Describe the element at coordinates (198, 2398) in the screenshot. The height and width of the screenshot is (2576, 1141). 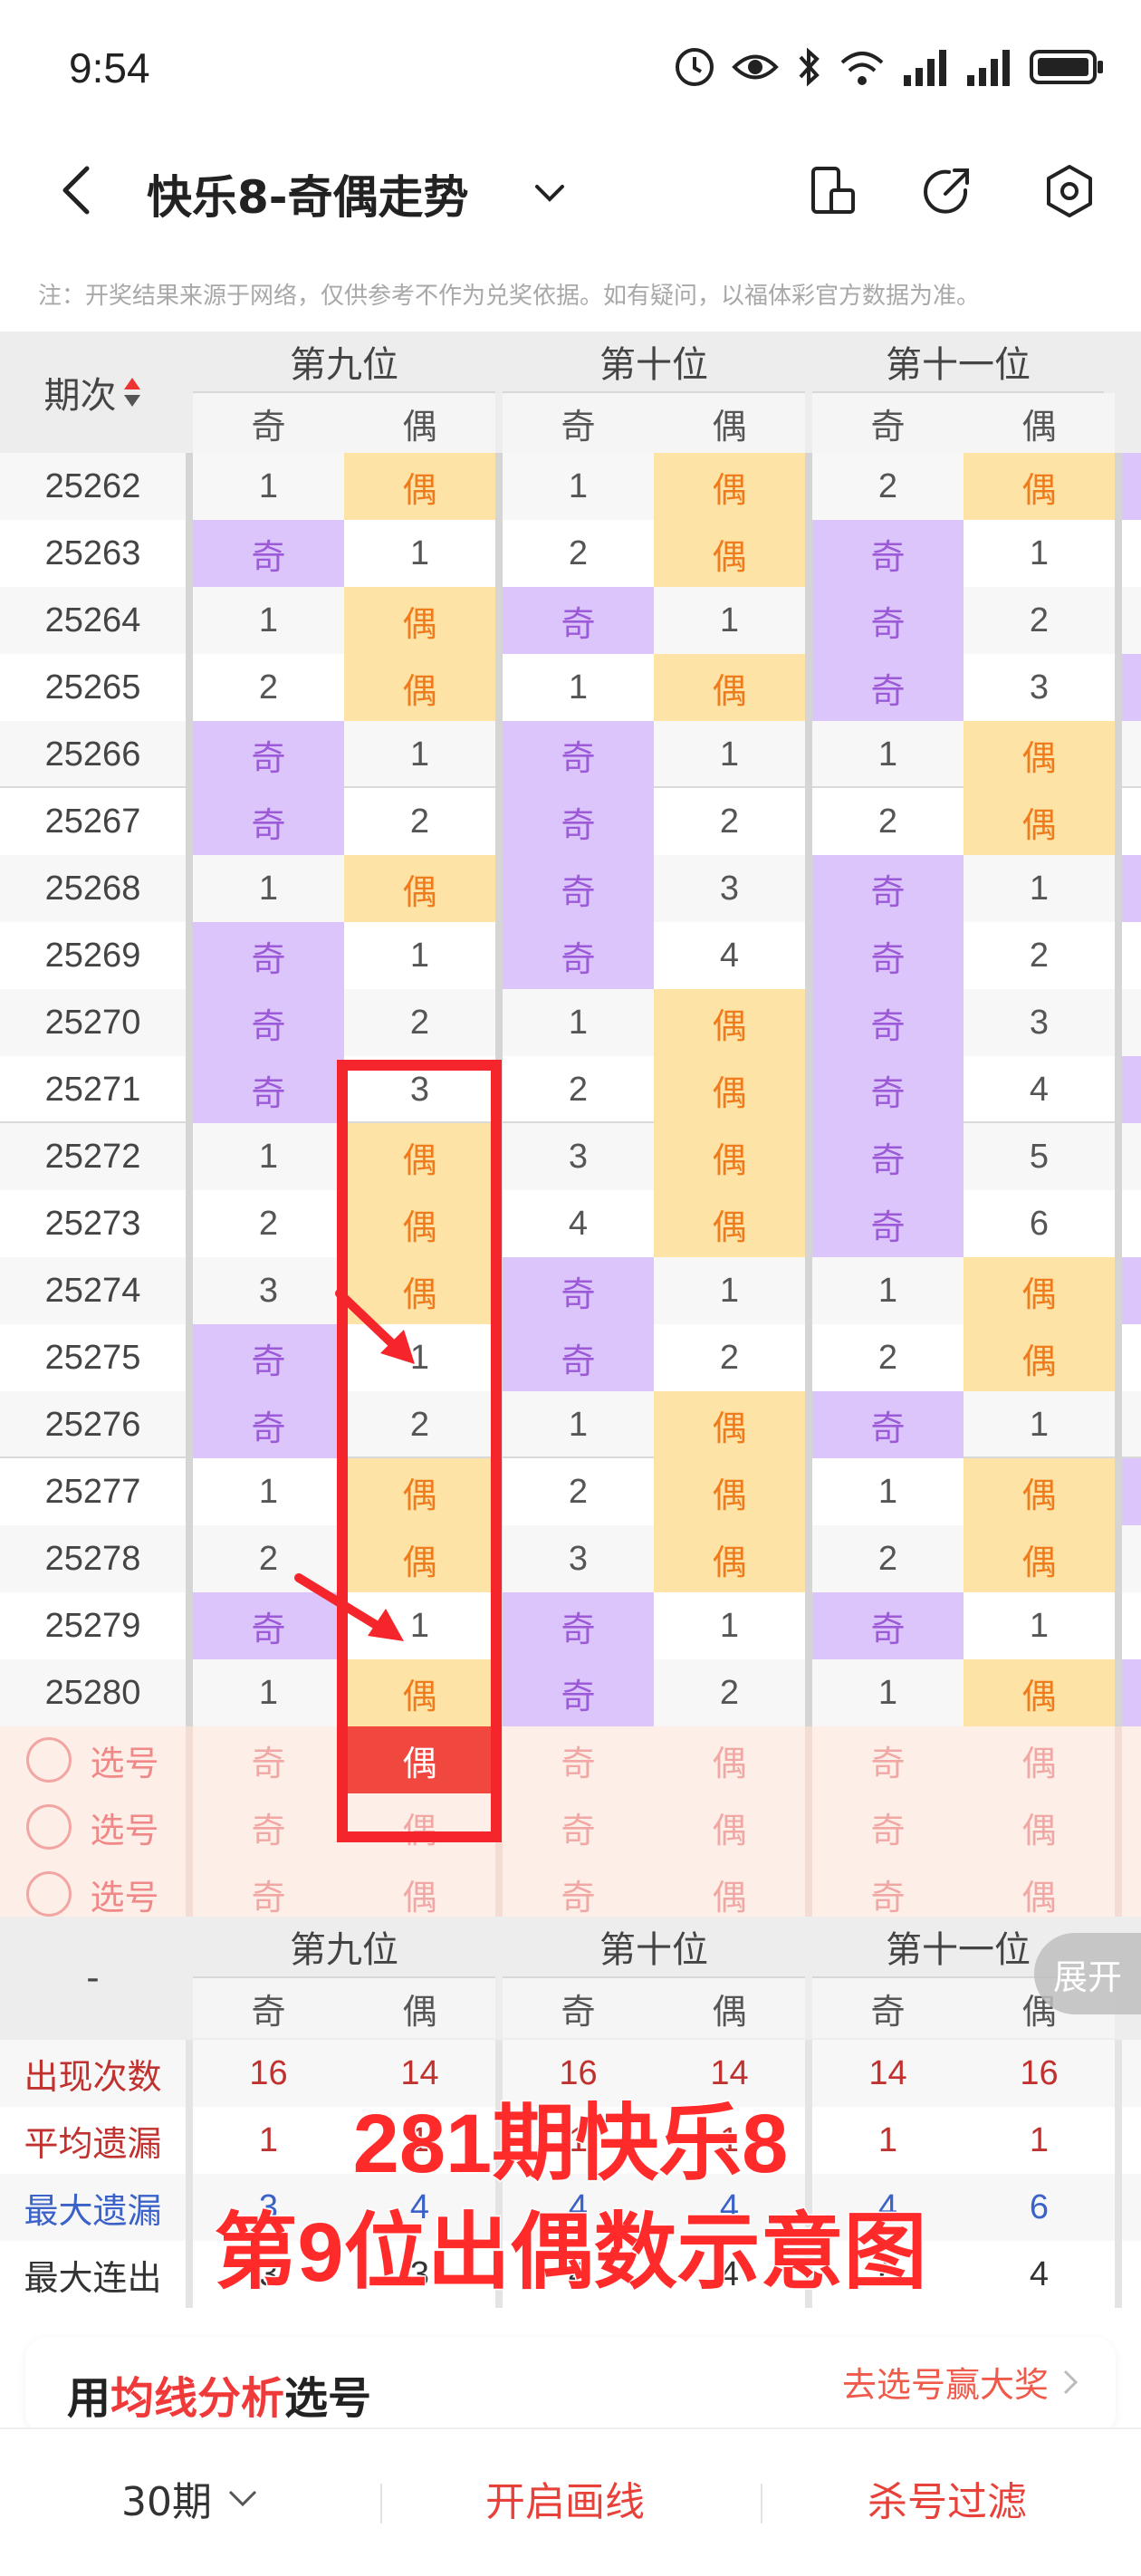
I see `promo-text-highlight: 均线分析` at that location.